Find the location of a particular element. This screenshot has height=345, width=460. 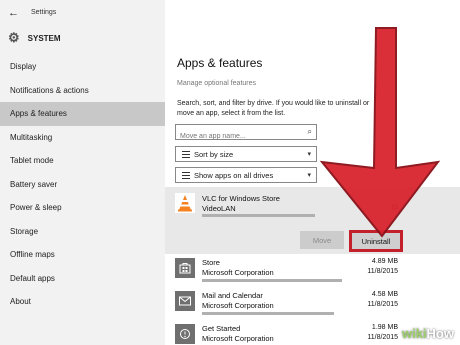

filter-dropdown: Show apps on all drives ▾ is located at coordinates (246, 175).